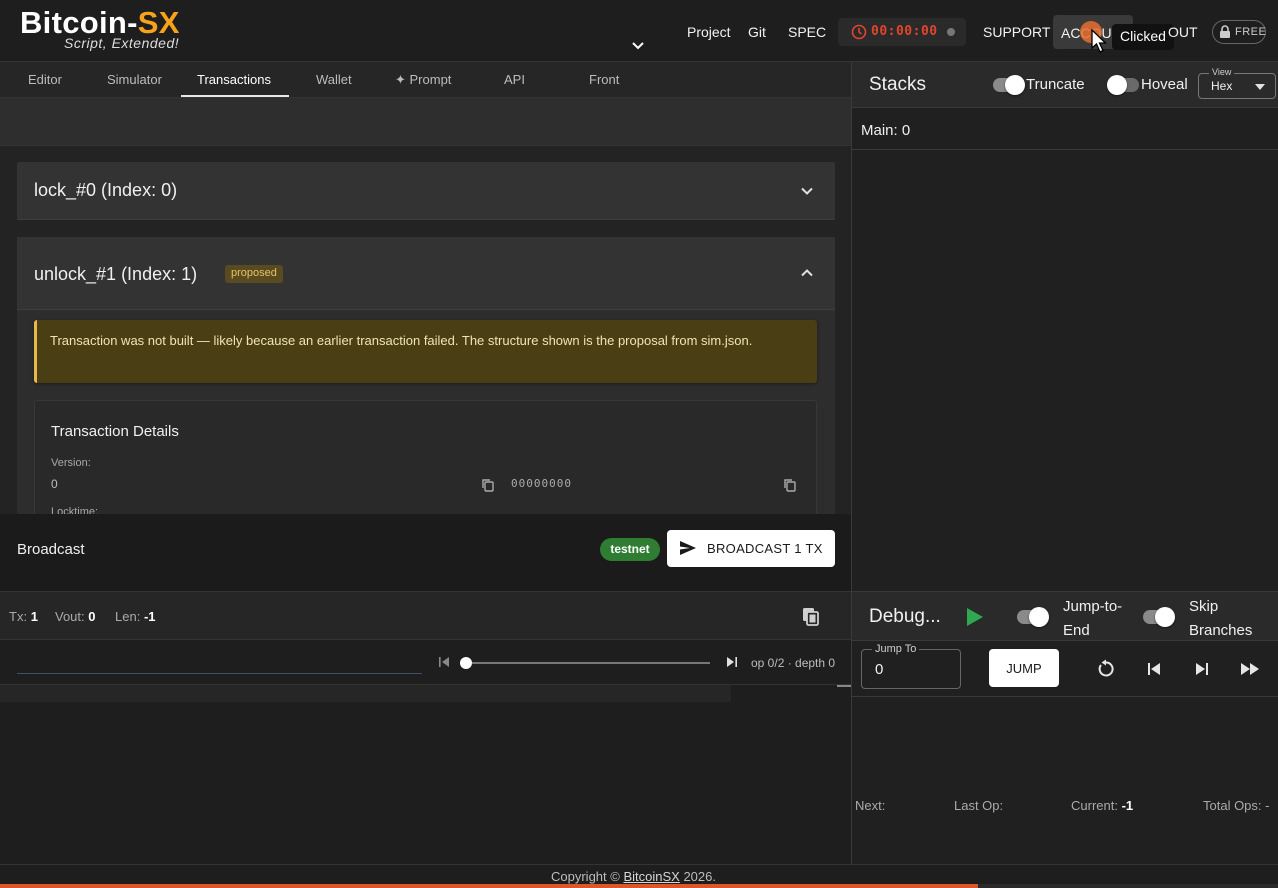 Image resolution: width=1278 pixels, height=888 pixels. What do you see at coordinates (765, 548) in the screenshot?
I see `broadcast-button-label: BROADCAST 1 TX` at bounding box center [765, 548].